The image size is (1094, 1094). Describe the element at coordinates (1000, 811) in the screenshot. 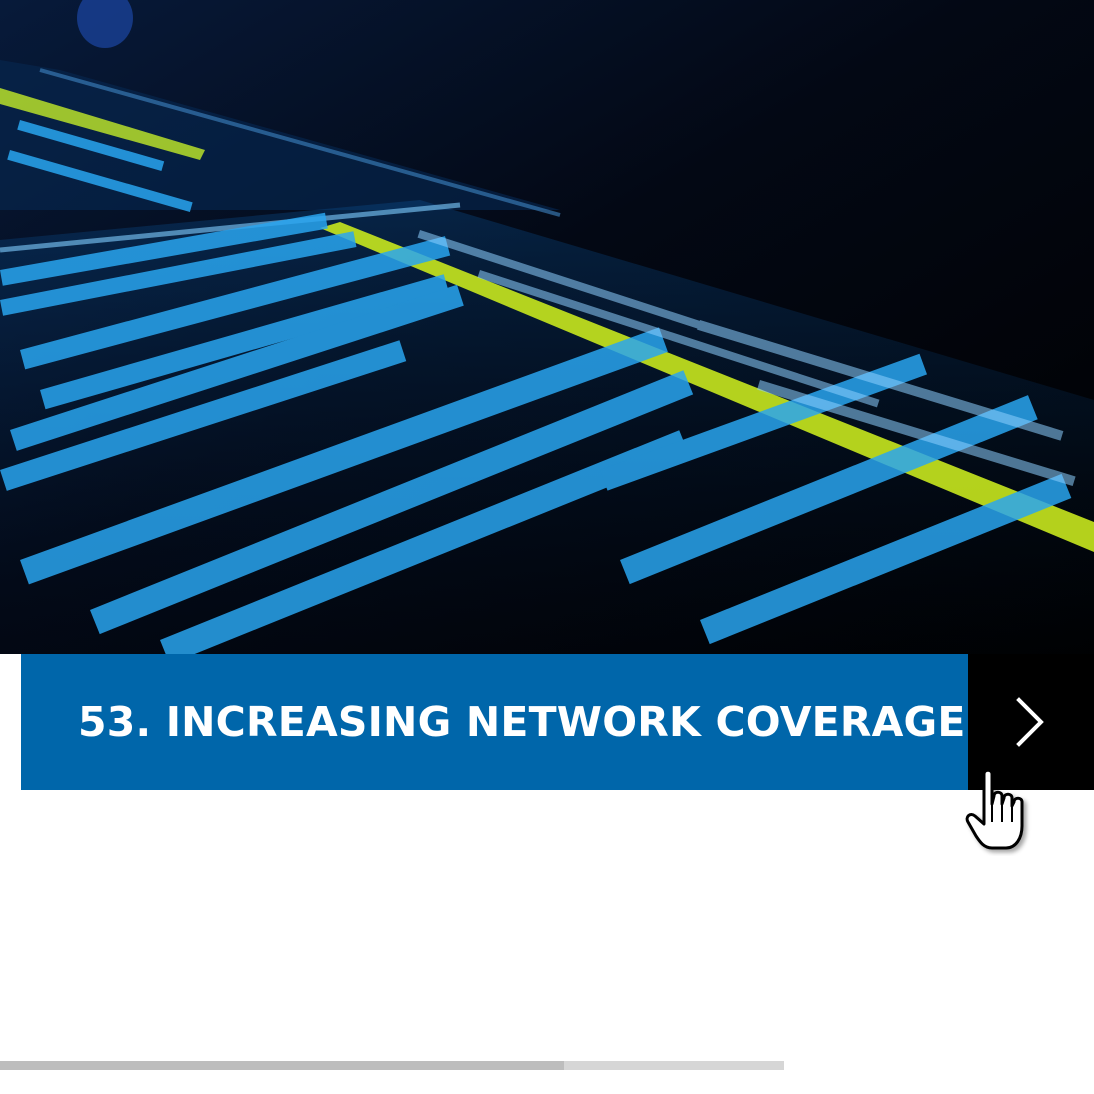

I see `hand-pointer-icon` at that location.